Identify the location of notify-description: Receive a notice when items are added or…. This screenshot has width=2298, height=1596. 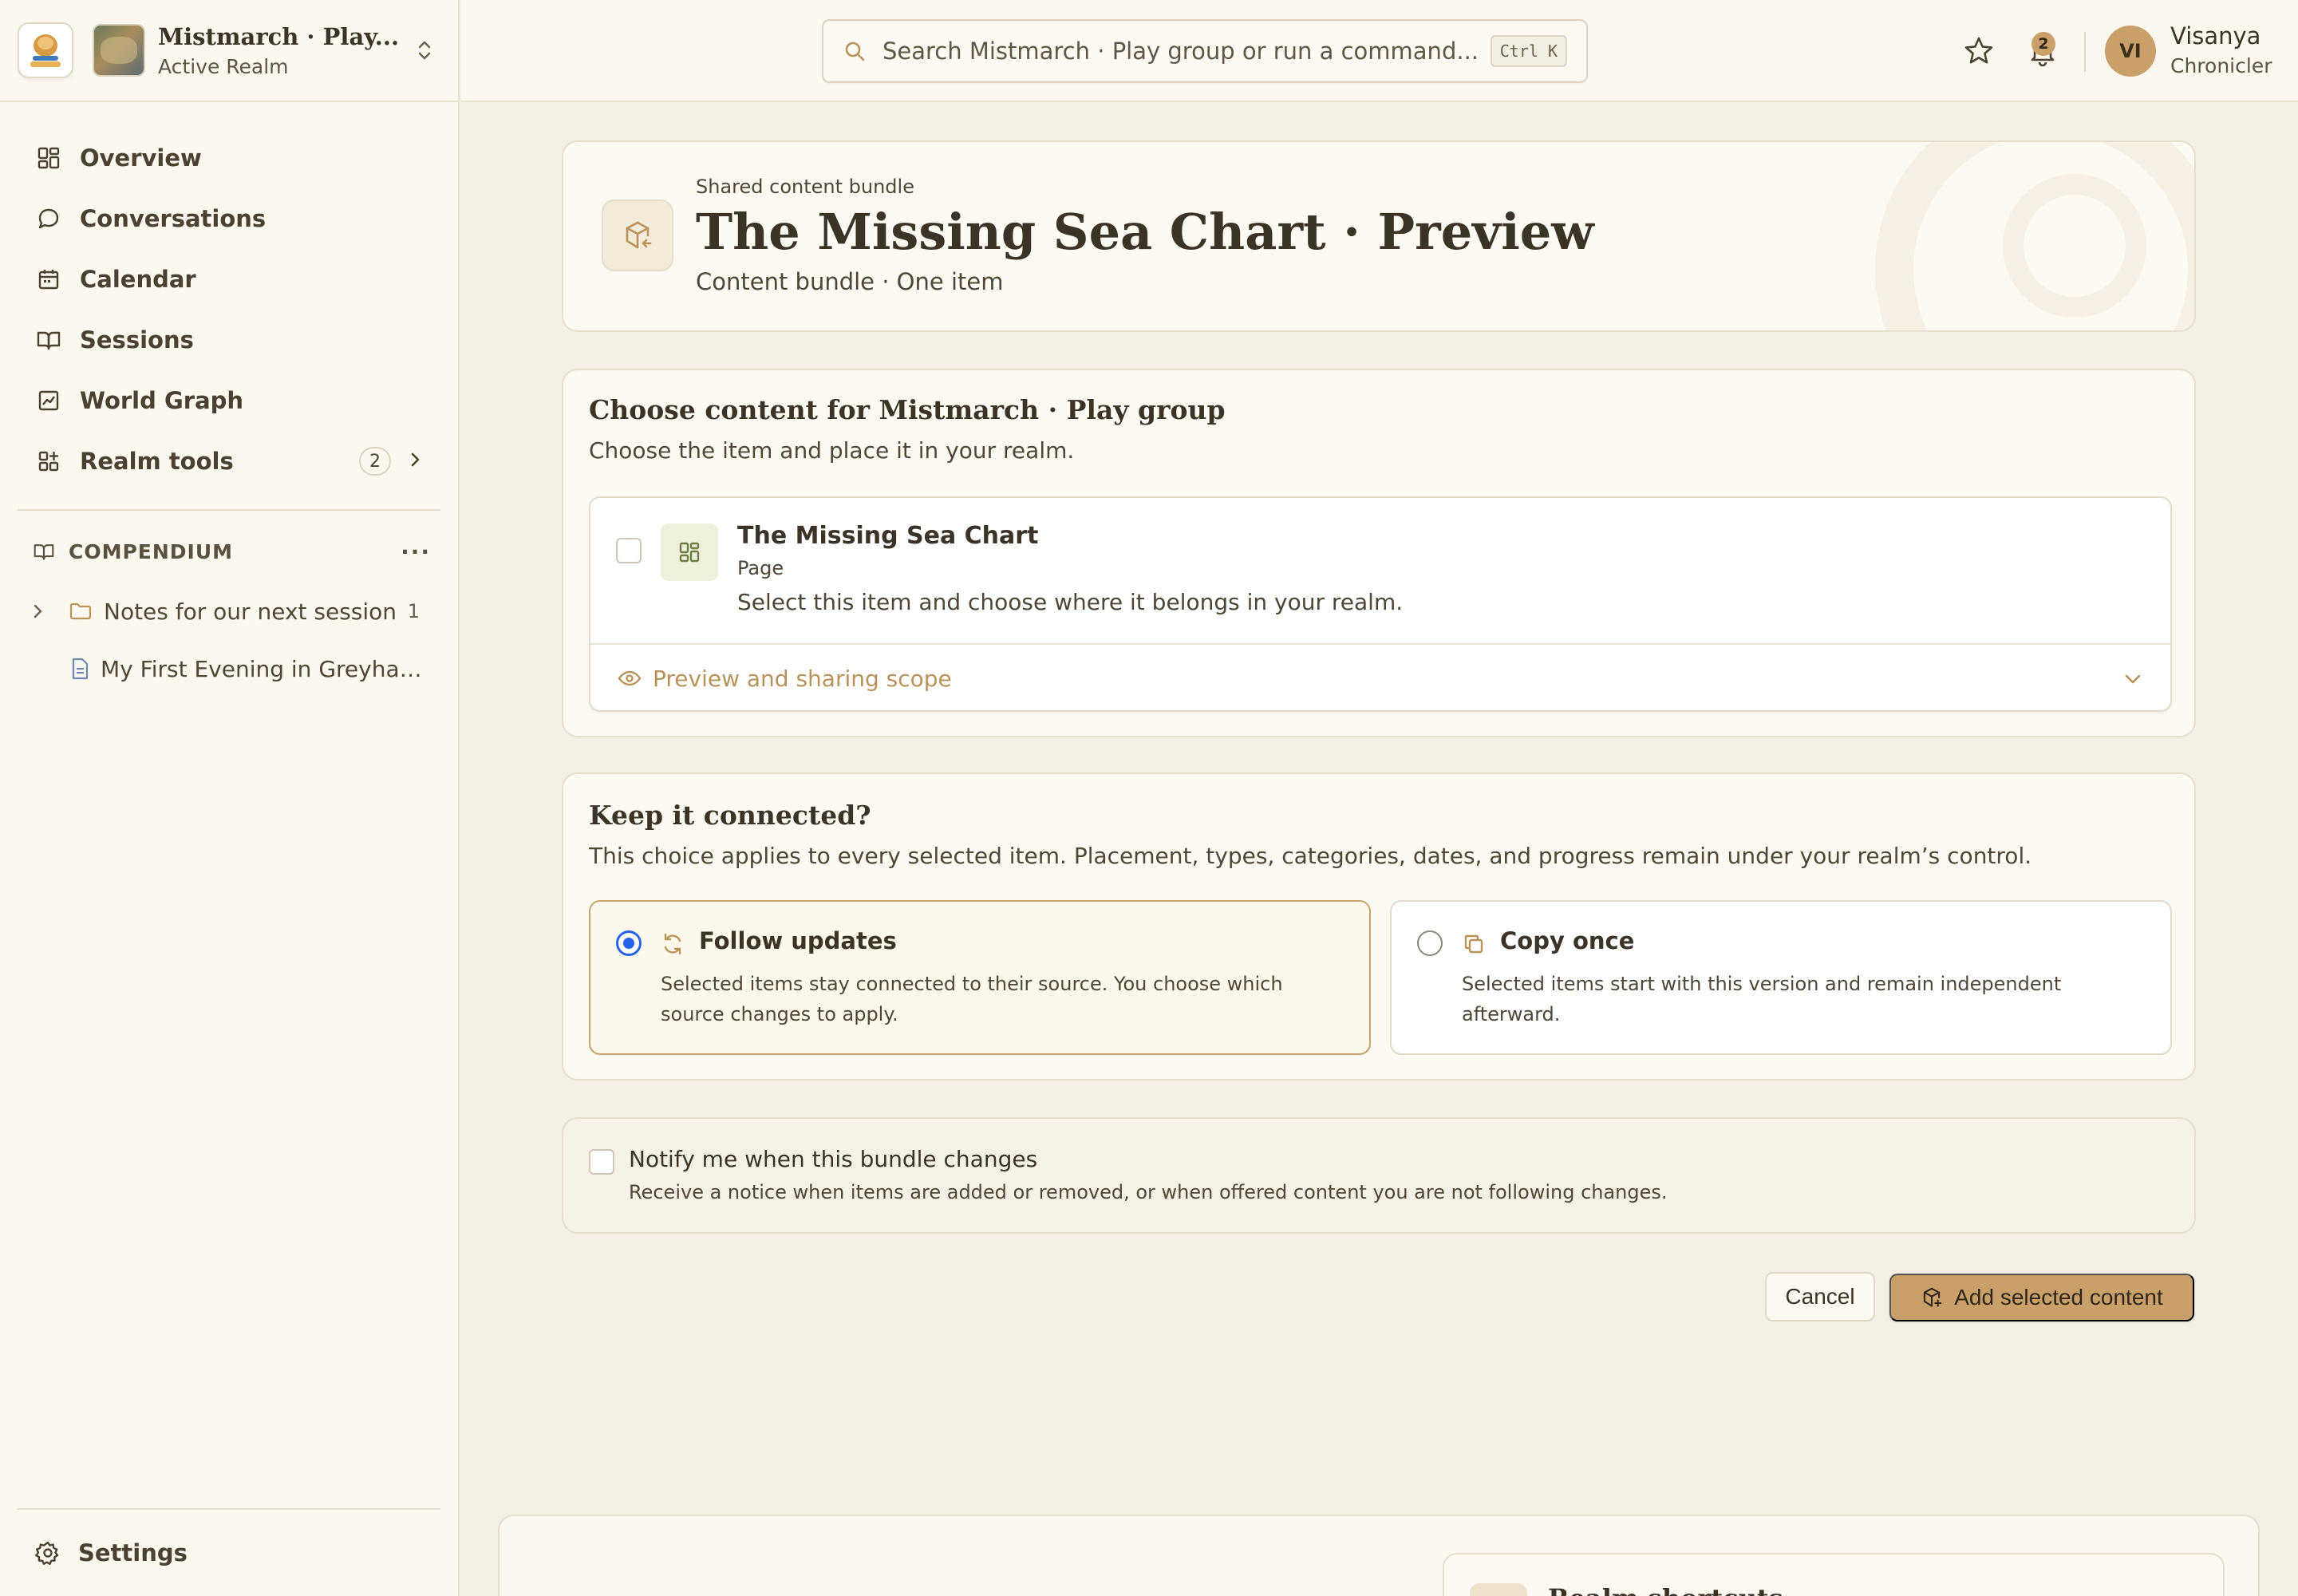
(1149, 1192).